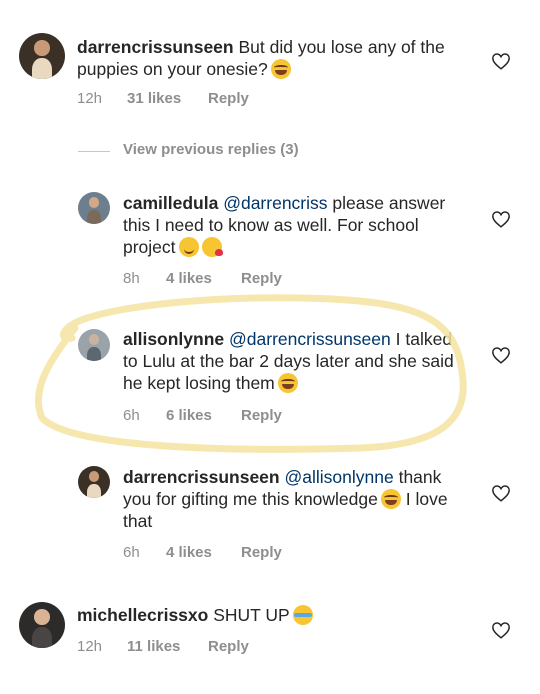 The width and height of the screenshot is (540, 694). Describe the element at coordinates (131, 278) in the screenshot. I see `comment-time: 8h` at that location.